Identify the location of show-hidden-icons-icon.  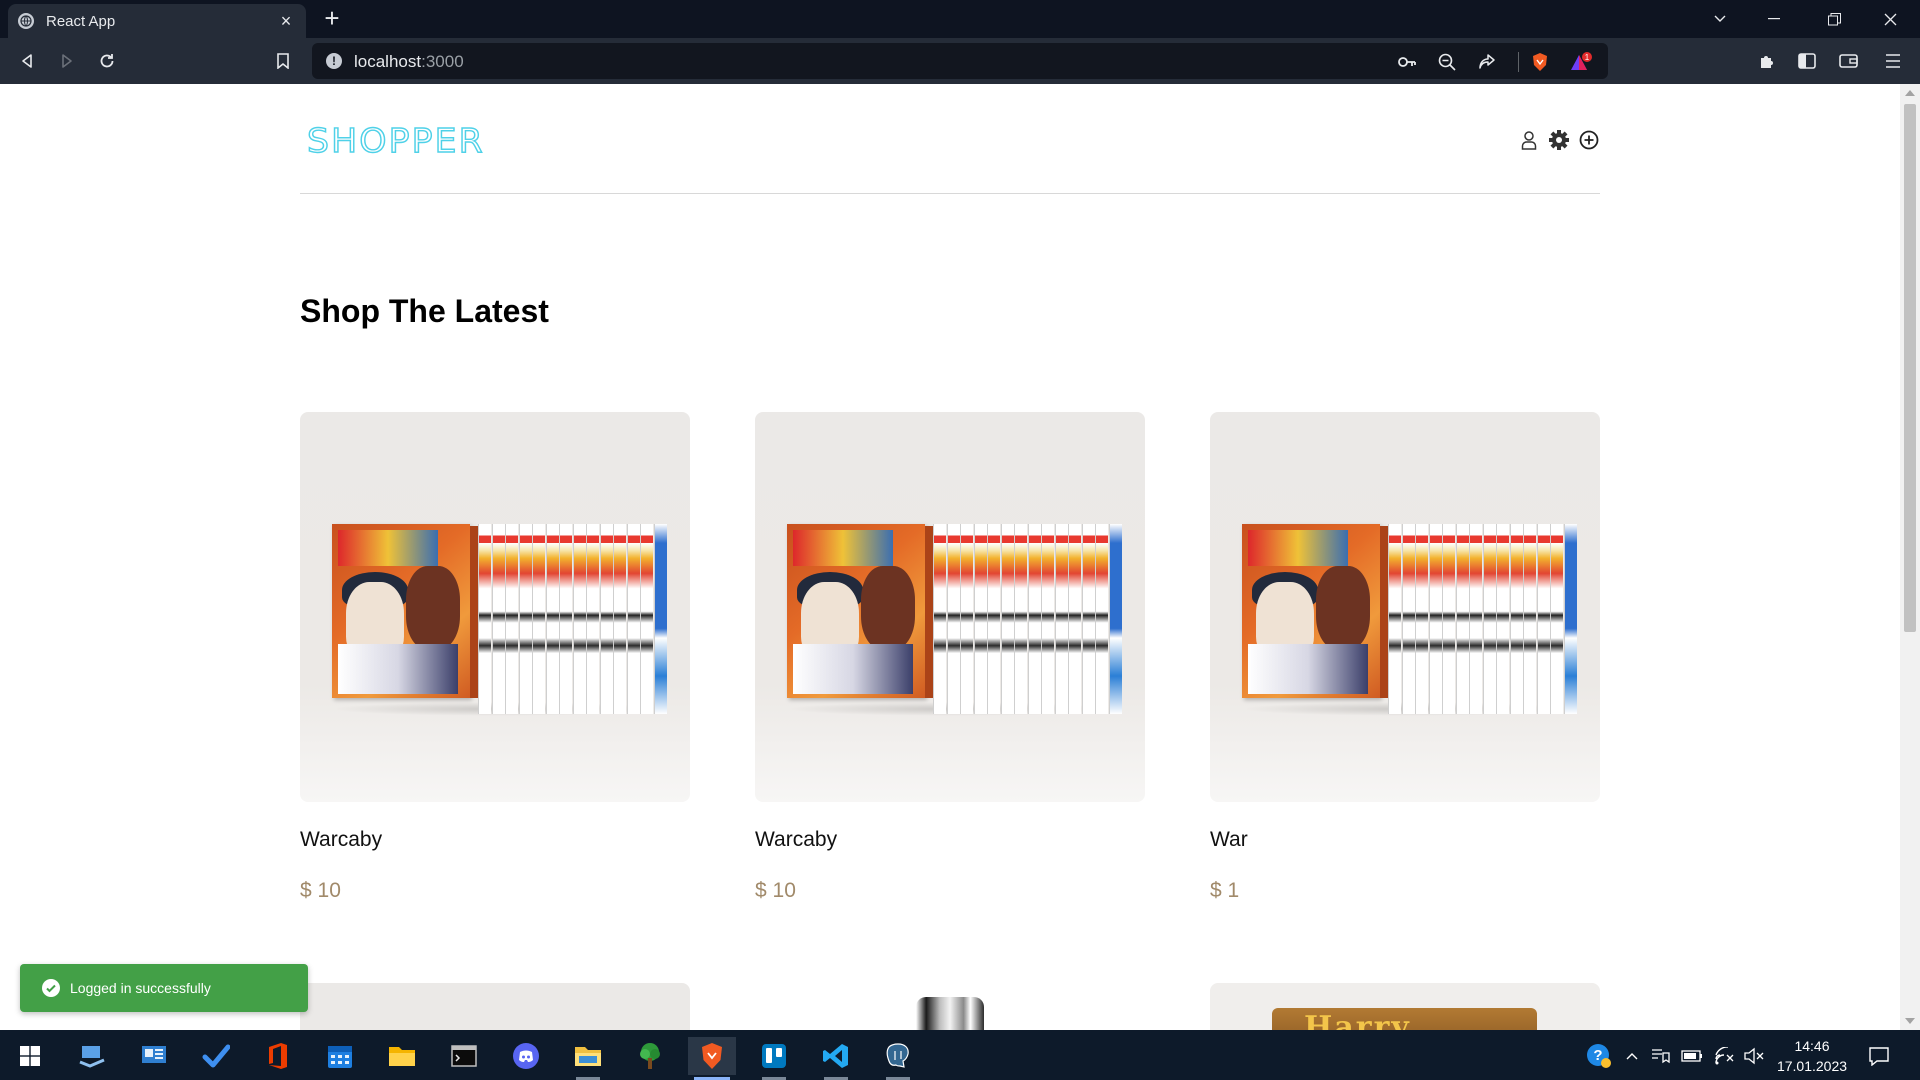
(1632, 1056).